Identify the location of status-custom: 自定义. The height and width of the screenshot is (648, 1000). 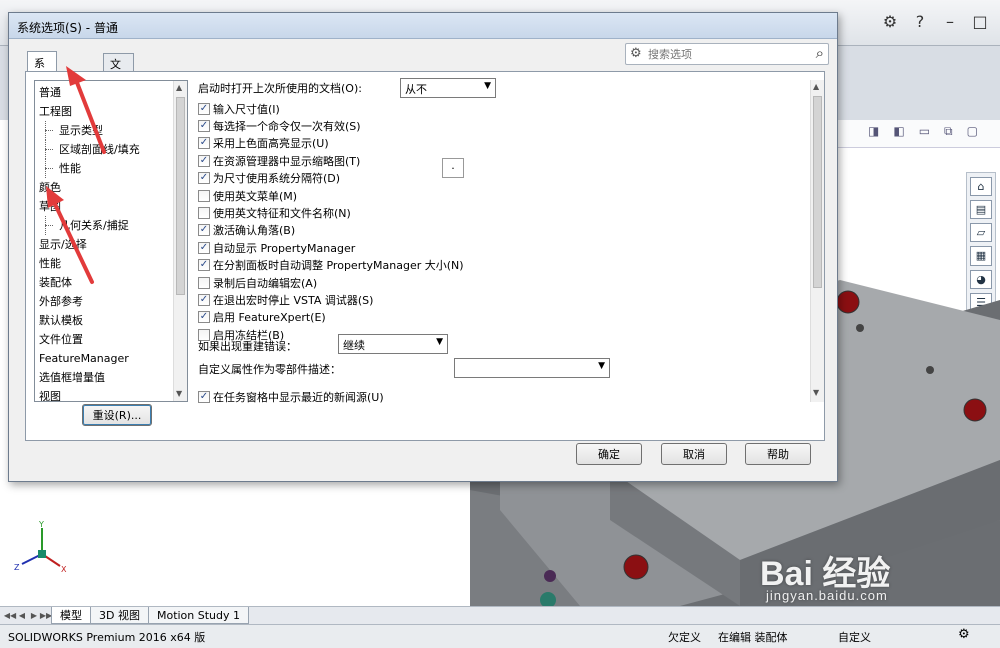
(854, 637).